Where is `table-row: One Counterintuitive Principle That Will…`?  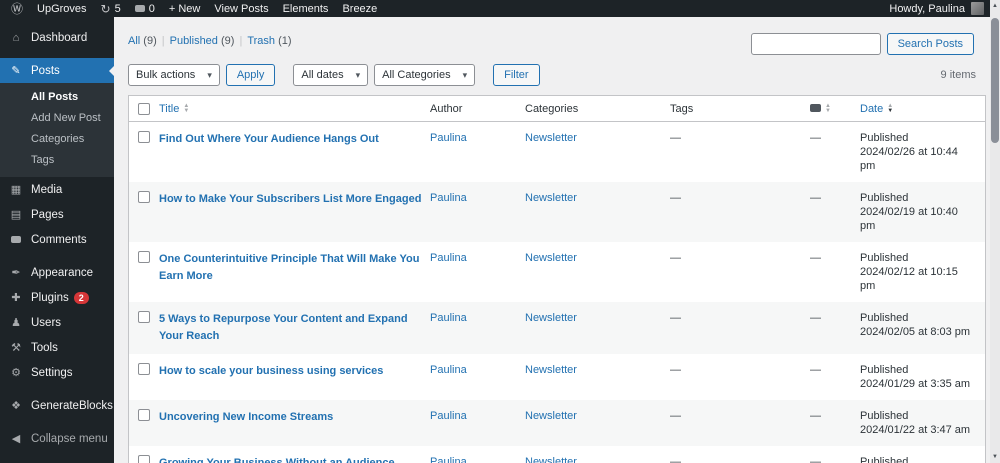
table-row: One Counterintuitive Principle That Will… is located at coordinates (557, 272).